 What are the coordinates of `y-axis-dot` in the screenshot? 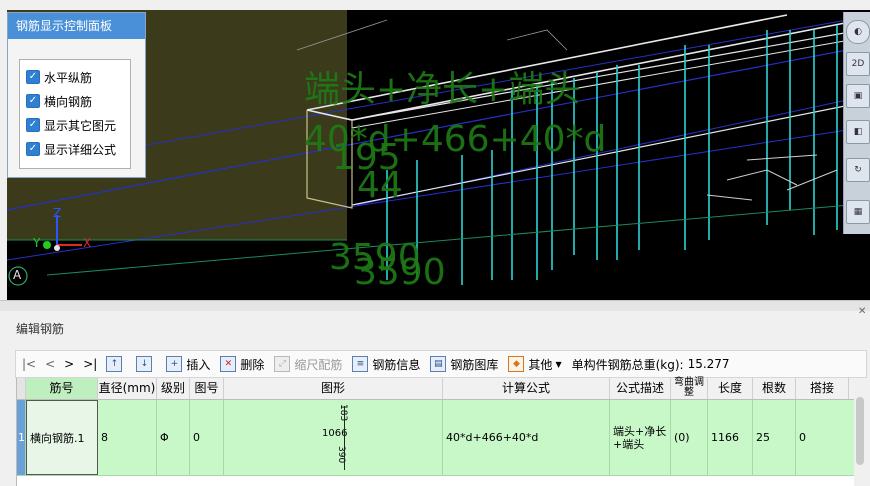 It's located at (47, 245).